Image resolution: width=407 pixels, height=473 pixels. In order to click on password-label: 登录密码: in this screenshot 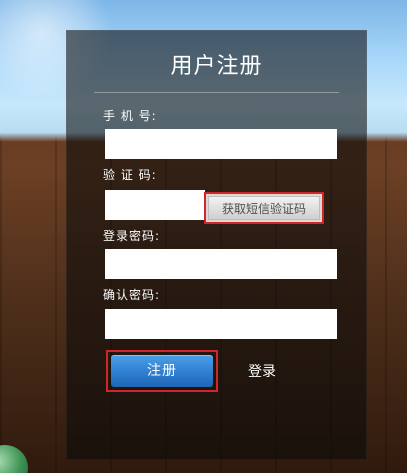, I will do `click(132, 236)`.